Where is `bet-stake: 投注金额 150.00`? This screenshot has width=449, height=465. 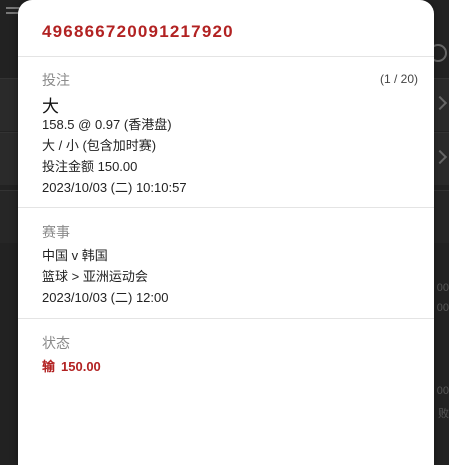 bet-stake: 投注金额 150.00 is located at coordinates (90, 166).